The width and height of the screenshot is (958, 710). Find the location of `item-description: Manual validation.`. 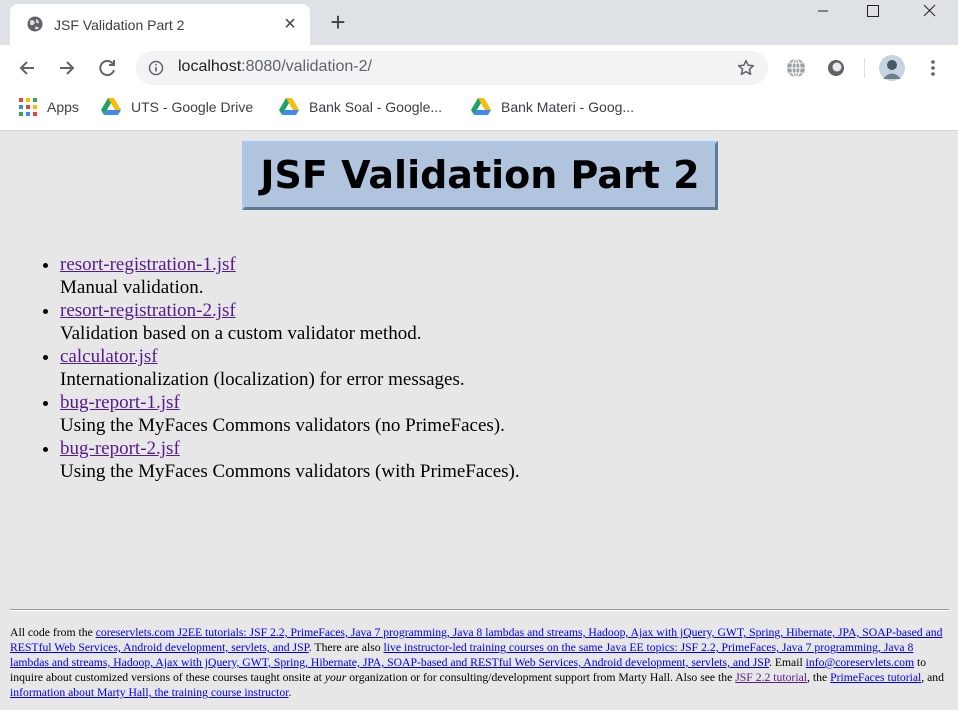

item-description: Manual validation. is located at coordinates (132, 287).